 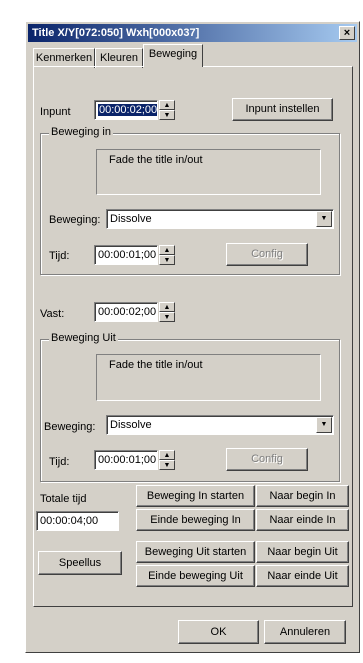 What do you see at coordinates (195, 520) in the screenshot?
I see `einde-beweging-in-button: Einde beweging In` at bounding box center [195, 520].